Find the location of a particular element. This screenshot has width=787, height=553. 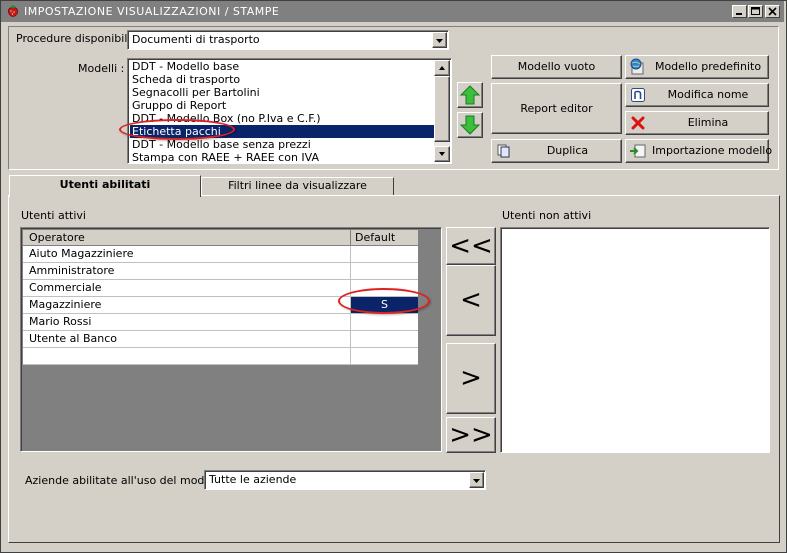

scroll-down-icon is located at coordinates (442, 154).